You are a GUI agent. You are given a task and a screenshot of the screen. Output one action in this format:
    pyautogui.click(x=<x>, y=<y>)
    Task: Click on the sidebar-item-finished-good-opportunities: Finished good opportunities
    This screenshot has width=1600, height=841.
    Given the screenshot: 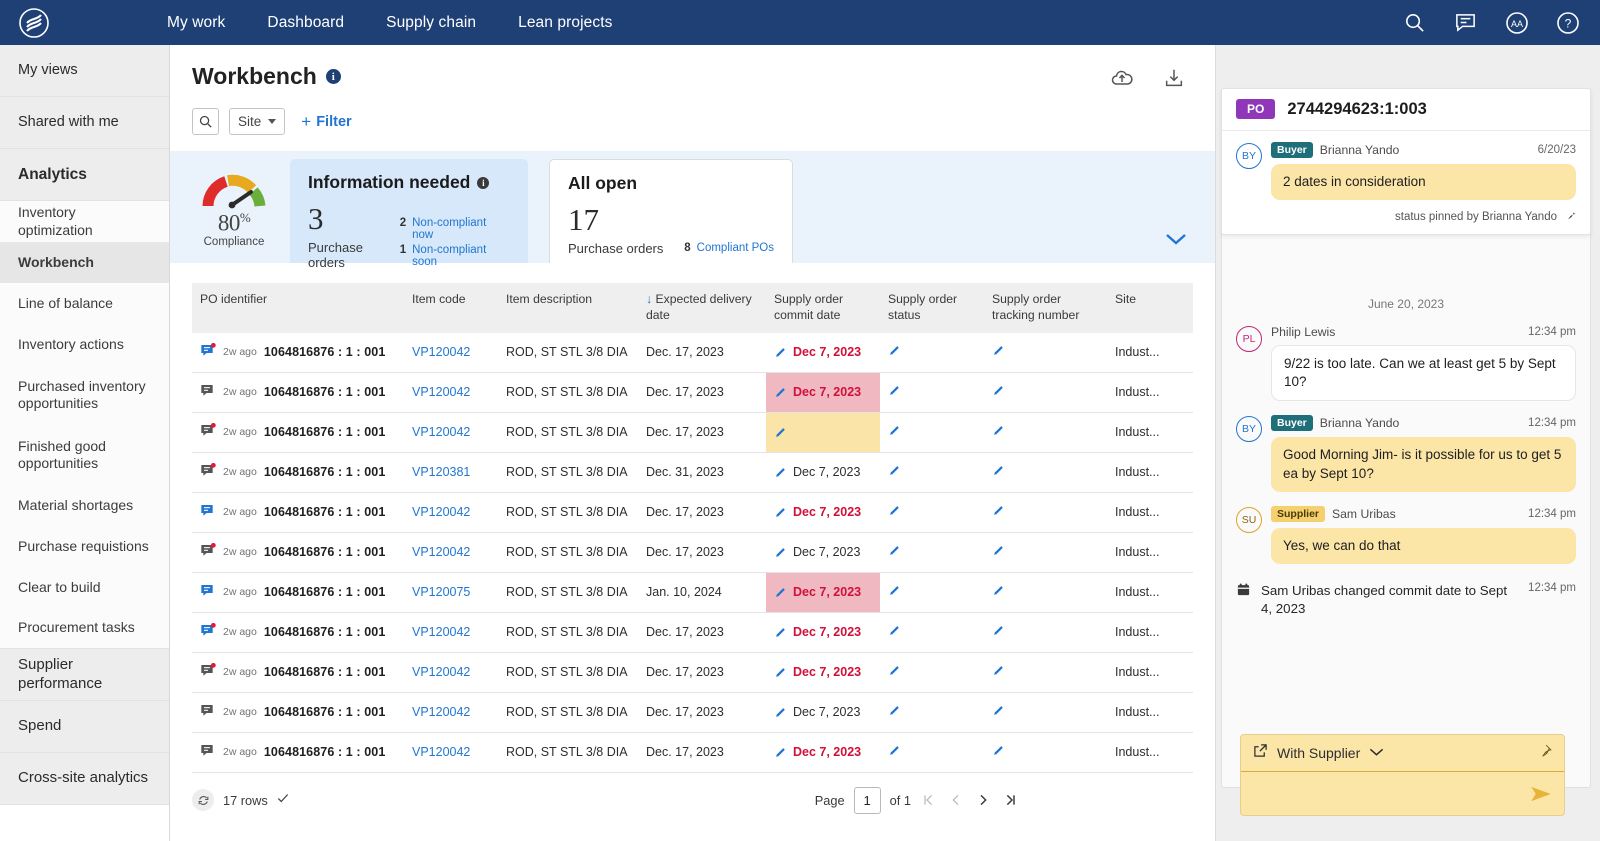 What is the action you would take?
    pyautogui.click(x=84, y=455)
    